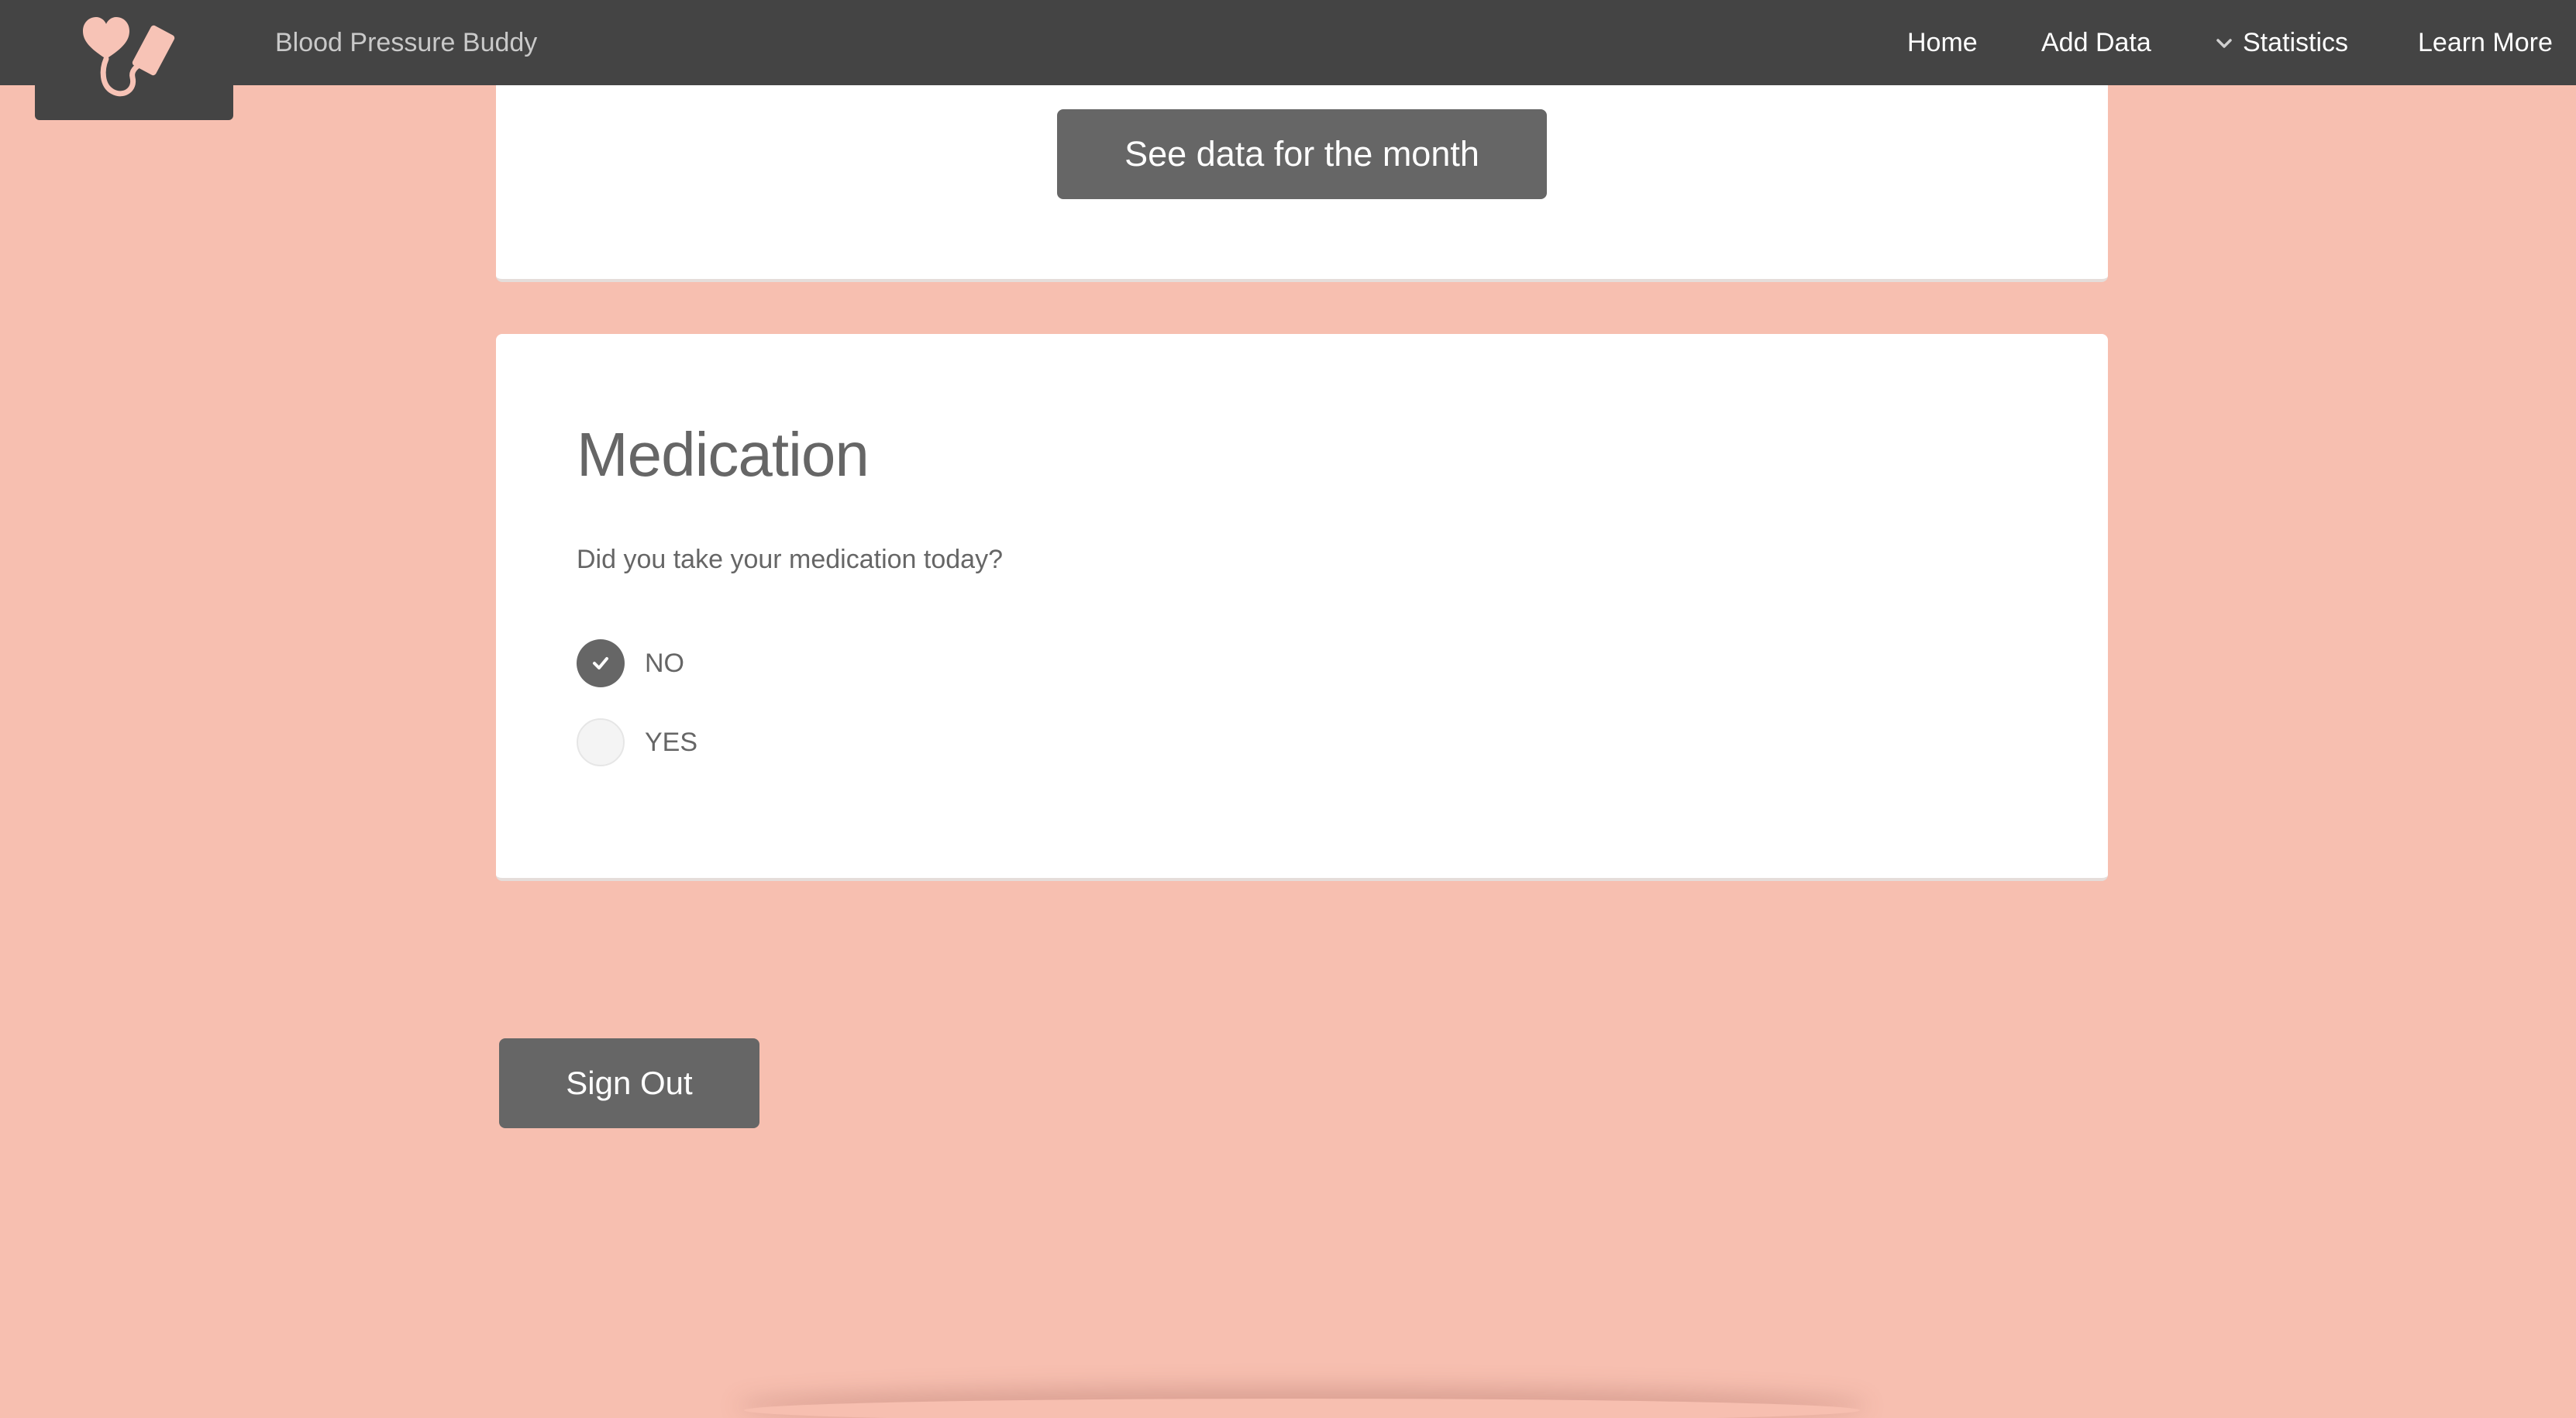 The width and height of the screenshot is (2576, 1418). What do you see at coordinates (629, 1083) in the screenshot?
I see `sign-out-button: Sign Out` at bounding box center [629, 1083].